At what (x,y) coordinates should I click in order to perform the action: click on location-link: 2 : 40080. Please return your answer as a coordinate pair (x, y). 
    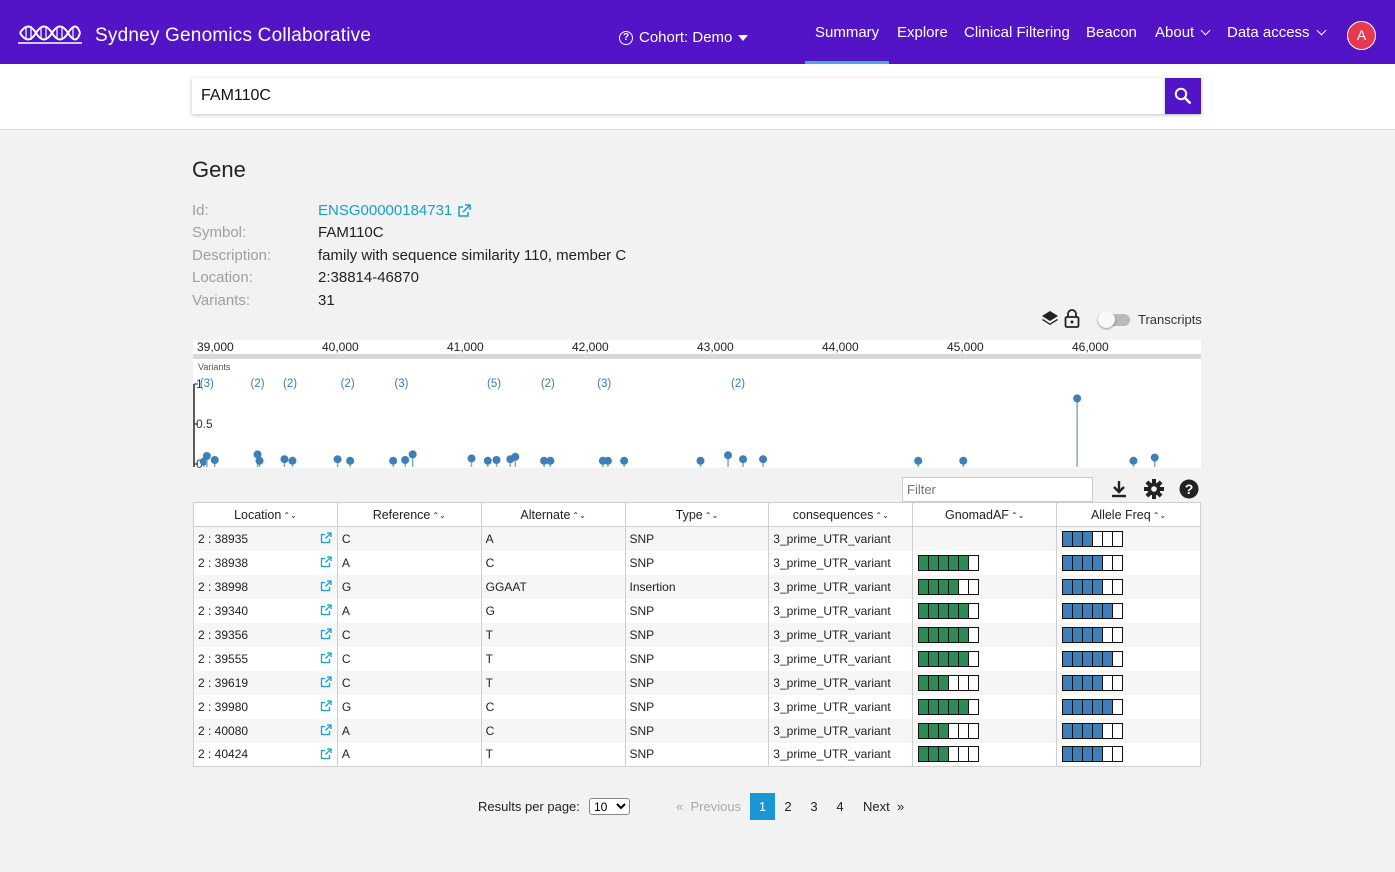
    Looking at the image, I should click on (223, 731).